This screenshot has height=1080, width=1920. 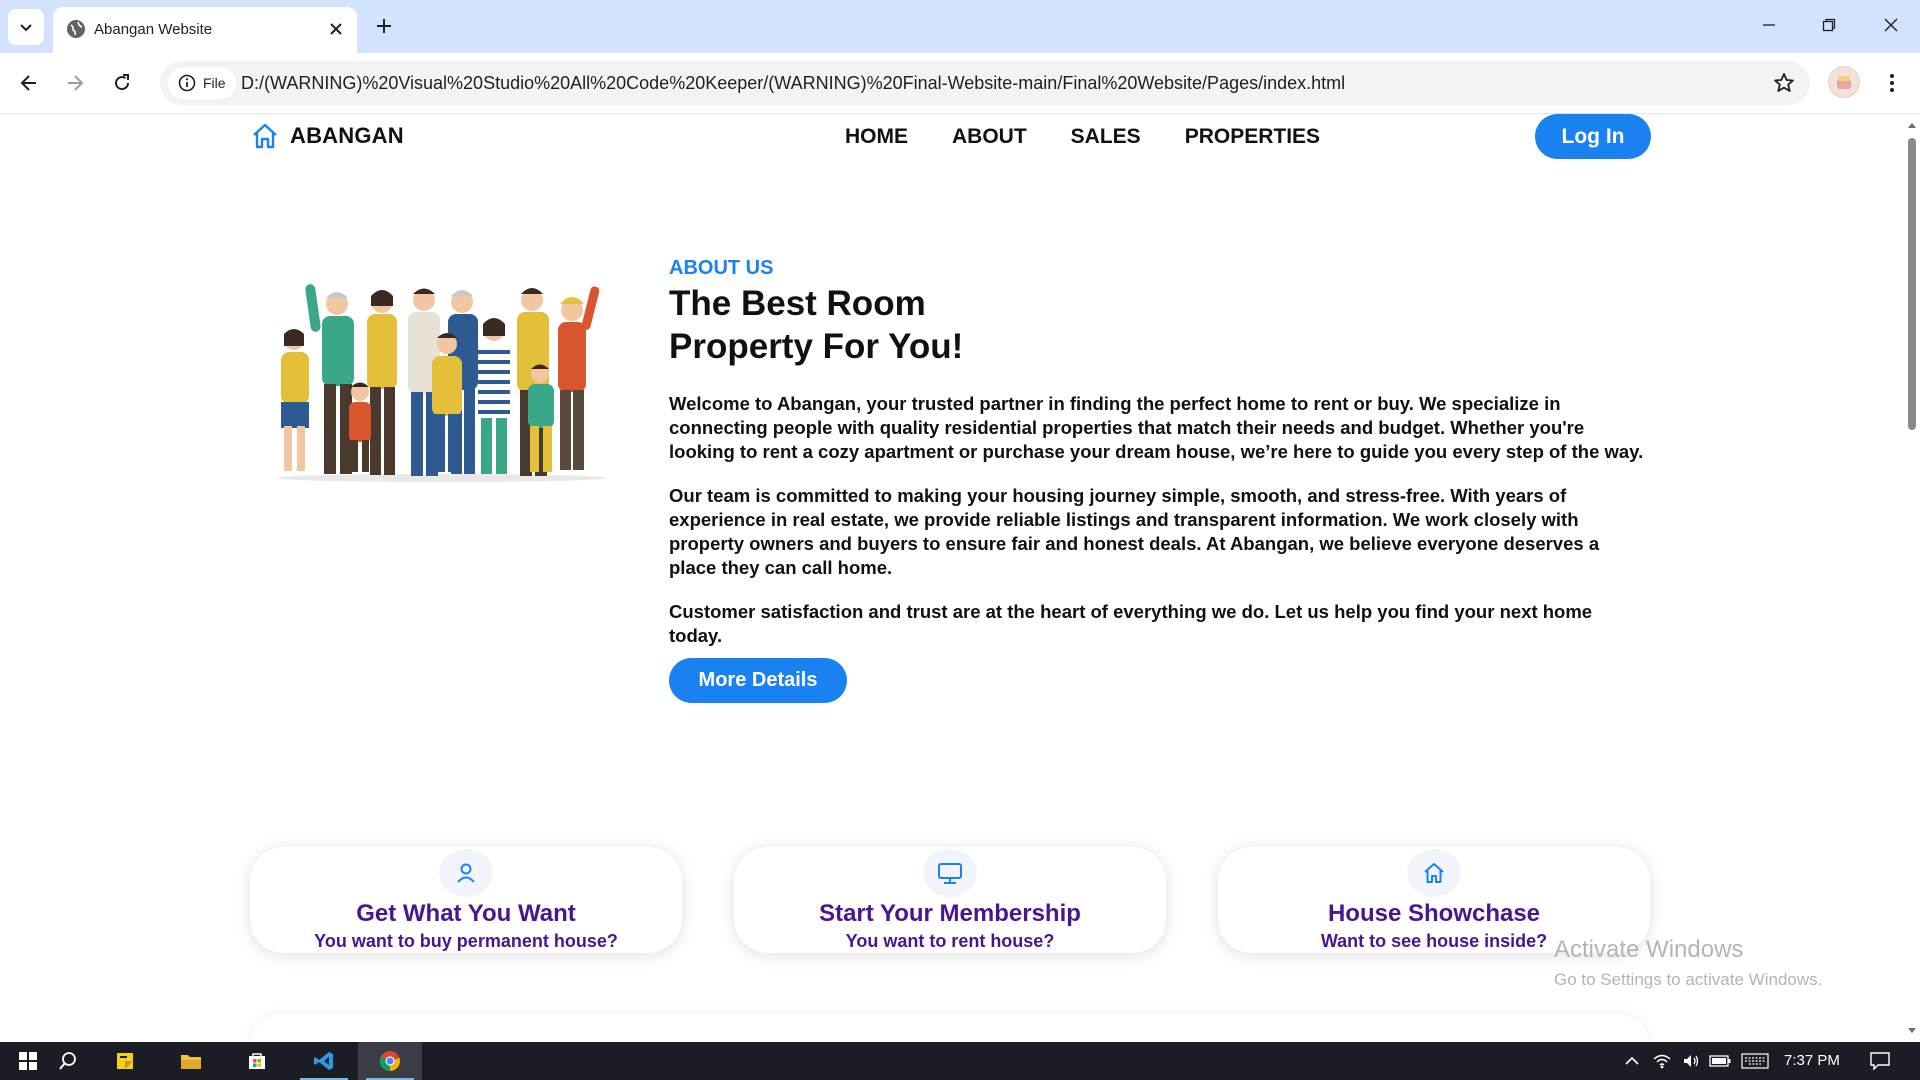 I want to click on browser-tab: Abangan Website, so click(x=205, y=30).